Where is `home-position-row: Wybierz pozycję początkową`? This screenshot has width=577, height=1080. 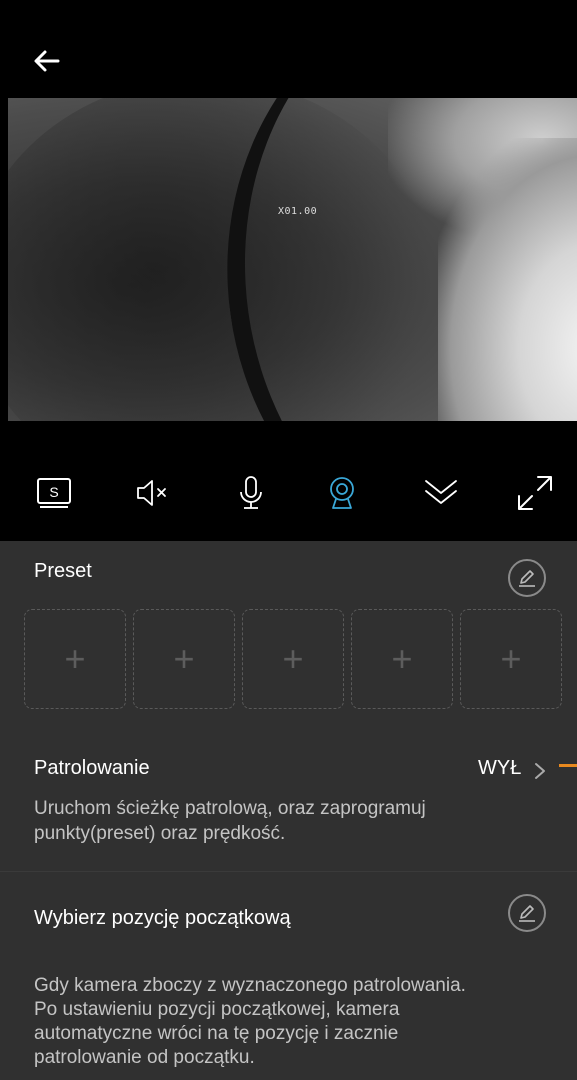 home-position-row: Wybierz pozycję początkową is located at coordinates (288, 927).